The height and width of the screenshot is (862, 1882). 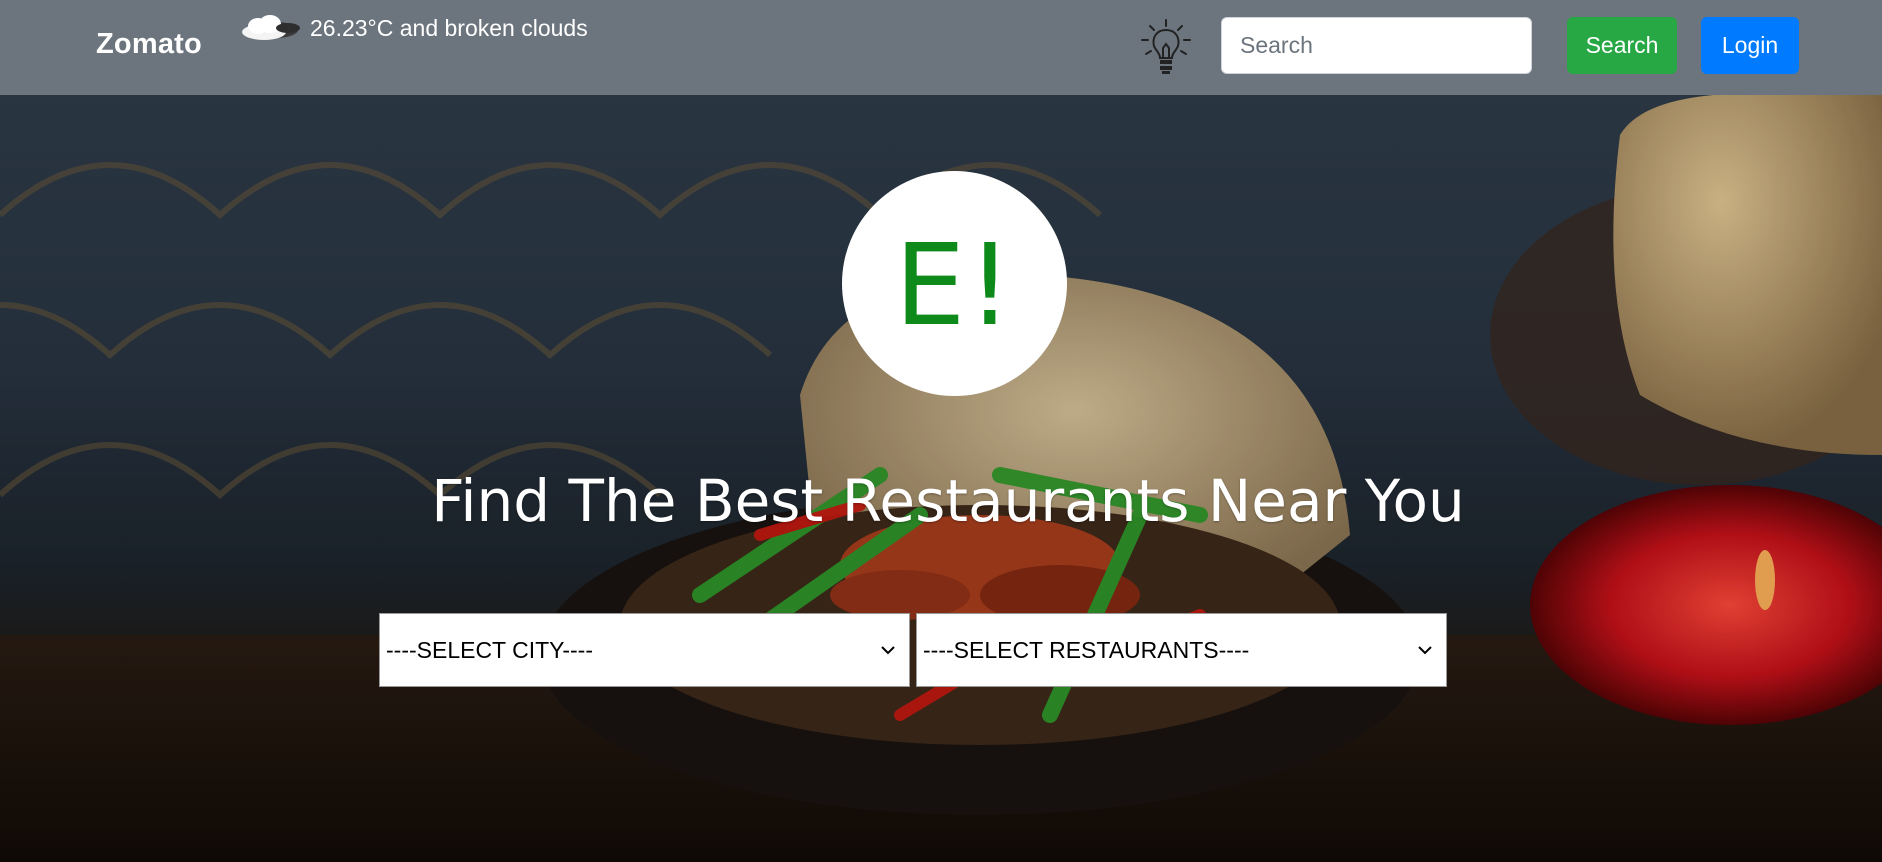 I want to click on city-select: ----SELECT CITY----, so click(x=644, y=650).